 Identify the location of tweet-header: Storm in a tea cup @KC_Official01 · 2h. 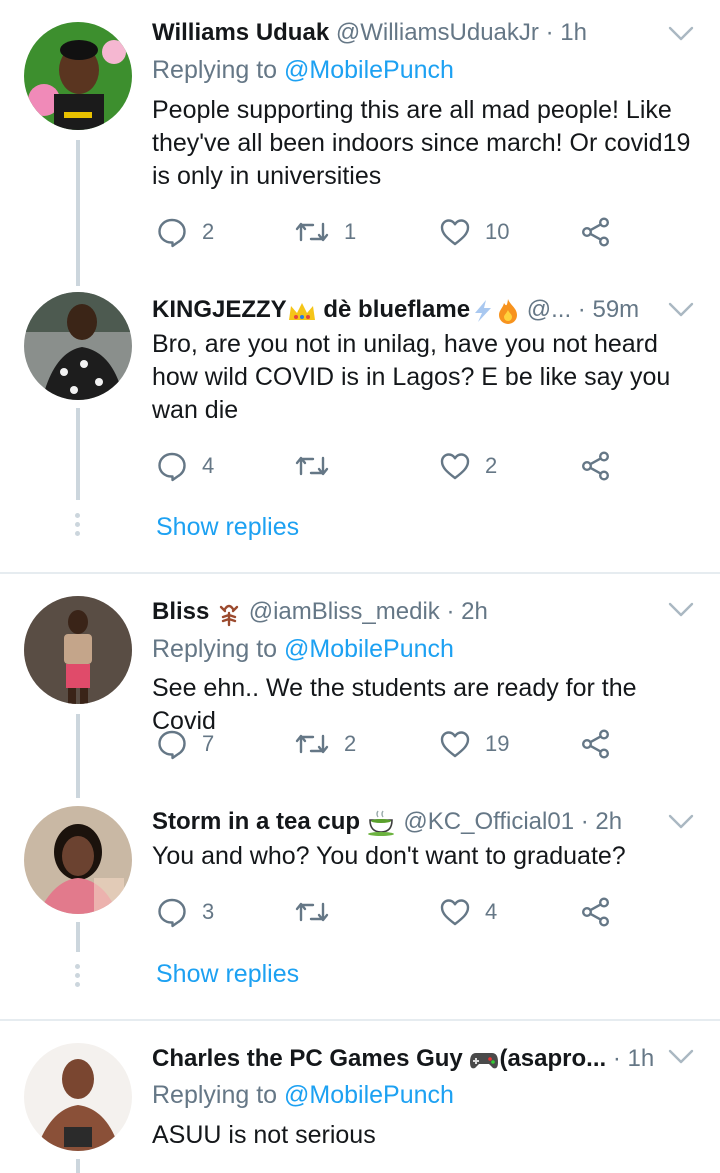
(426, 822).